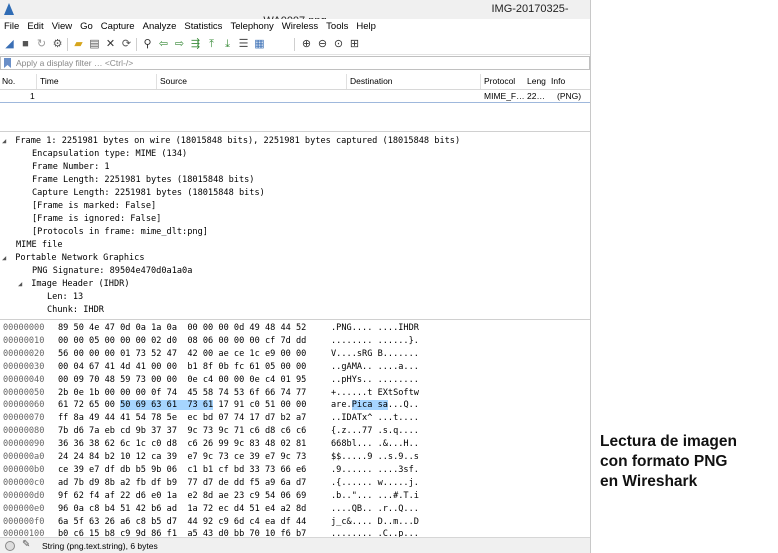  Describe the element at coordinates (259, 44) in the screenshot. I see `colorize-icon: ▦` at that location.